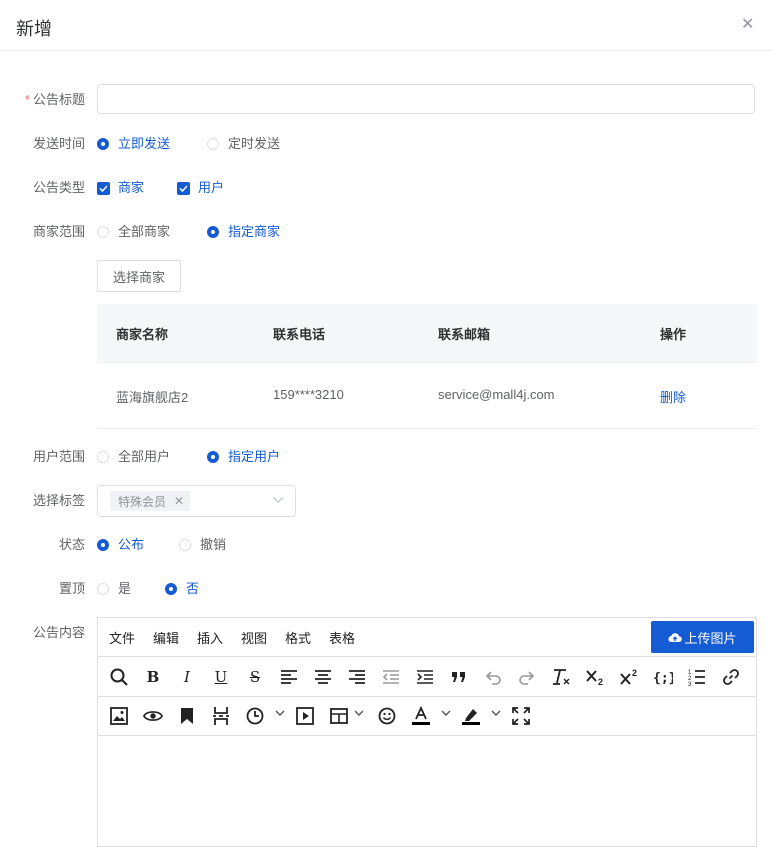 This screenshot has width=772, height=847. I want to click on menu-format: 格式, so click(298, 637).